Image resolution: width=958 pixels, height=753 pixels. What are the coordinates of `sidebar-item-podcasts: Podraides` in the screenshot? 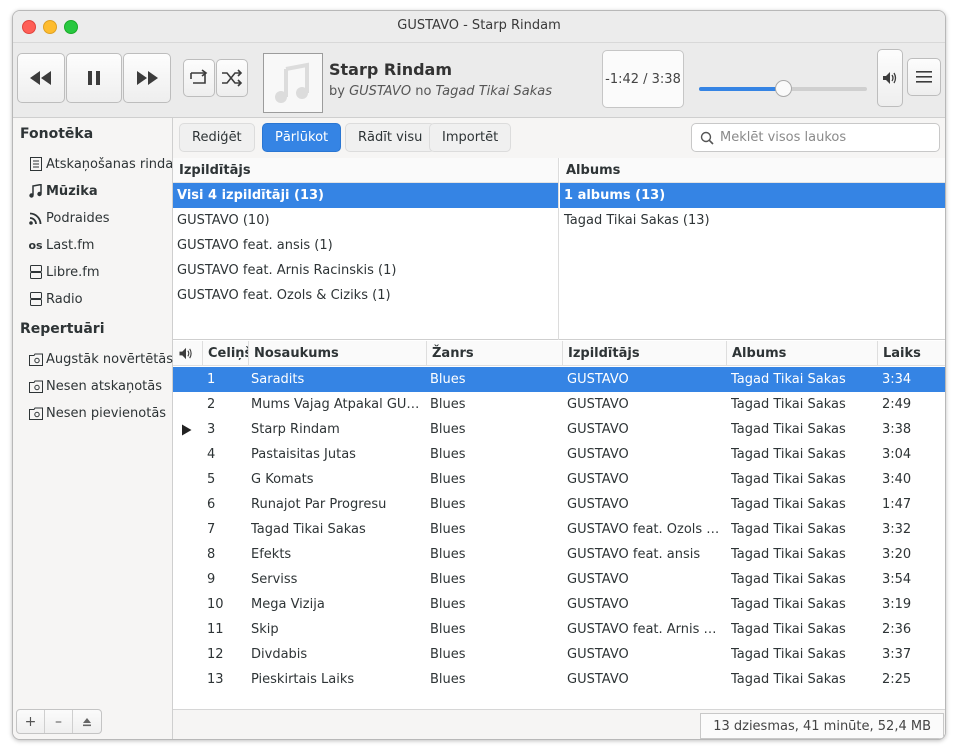 It's located at (68, 218).